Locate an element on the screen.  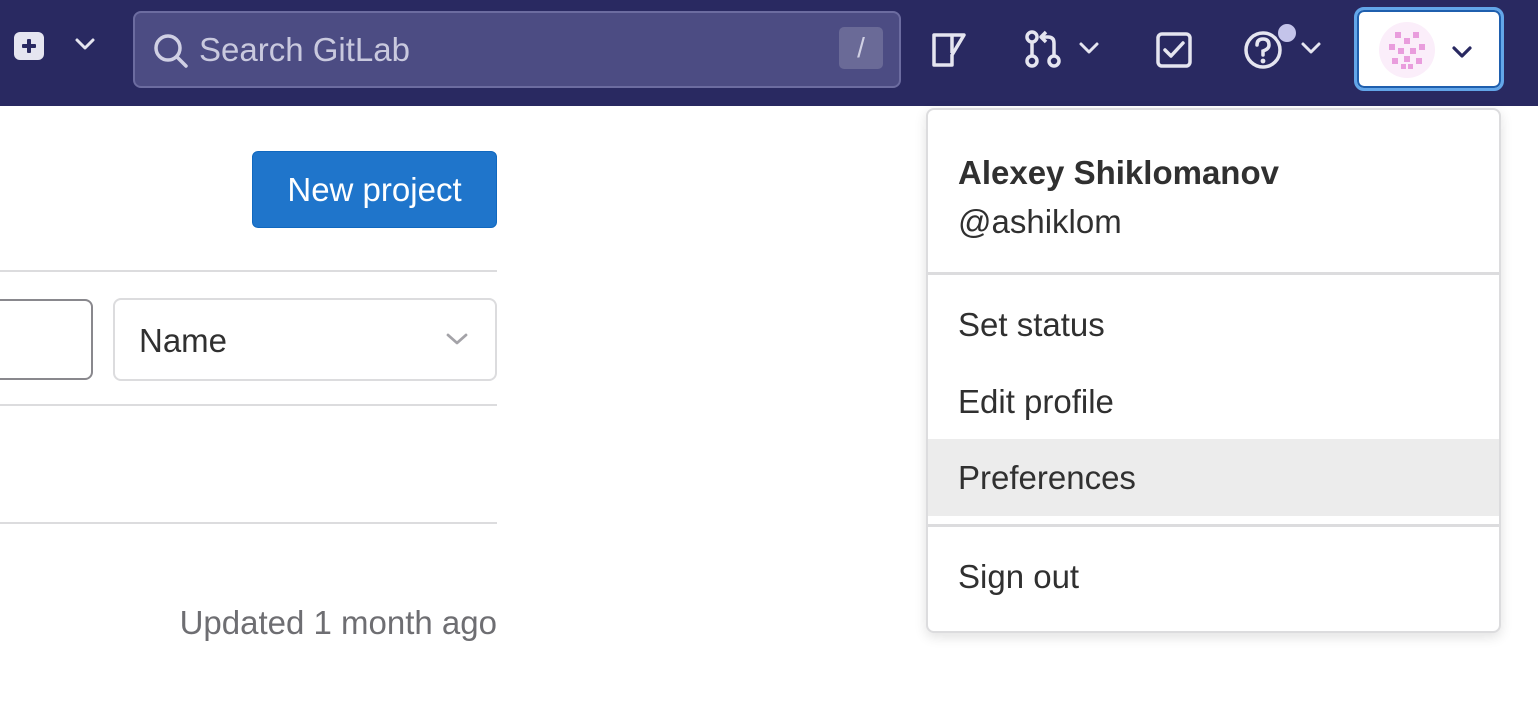
todo-checkbox-icon is located at coordinates (1174, 50).